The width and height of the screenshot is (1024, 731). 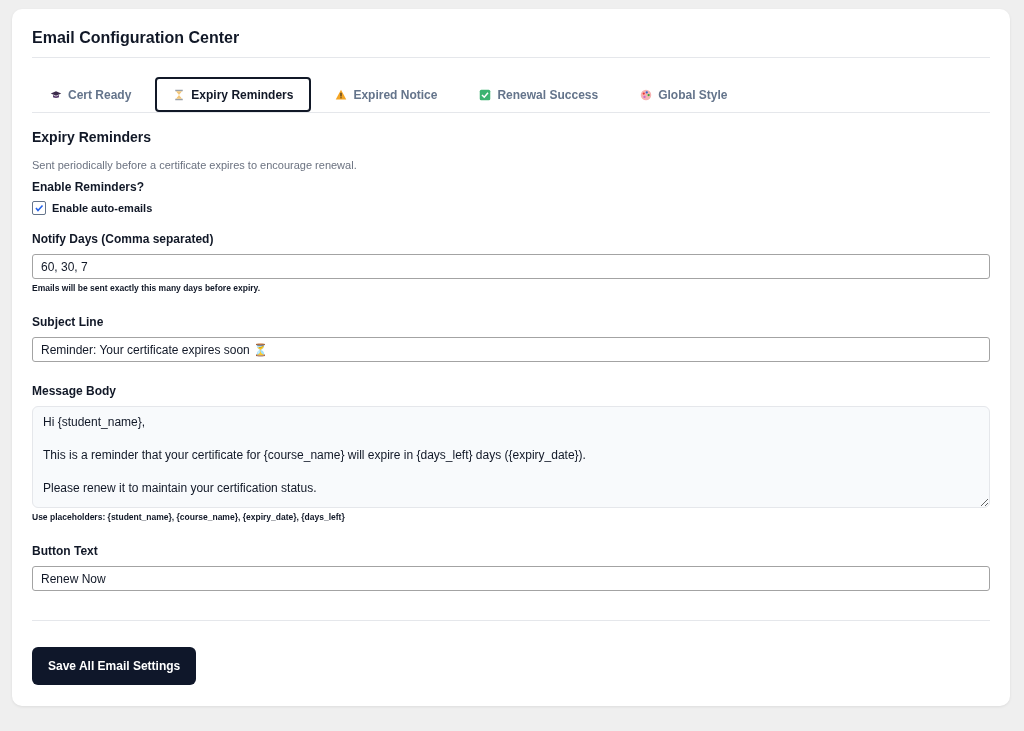 I want to click on text-field: 60, 30, 7, so click(x=511, y=266).